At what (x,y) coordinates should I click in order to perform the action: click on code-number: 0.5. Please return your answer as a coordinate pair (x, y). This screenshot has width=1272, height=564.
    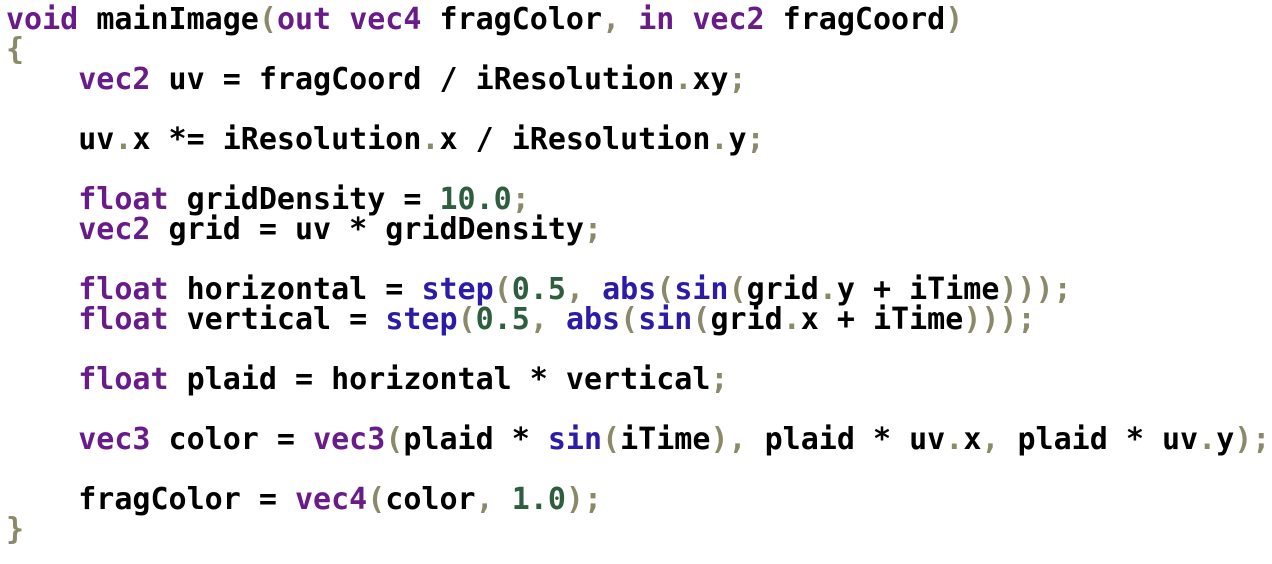
    Looking at the image, I should click on (502, 319).